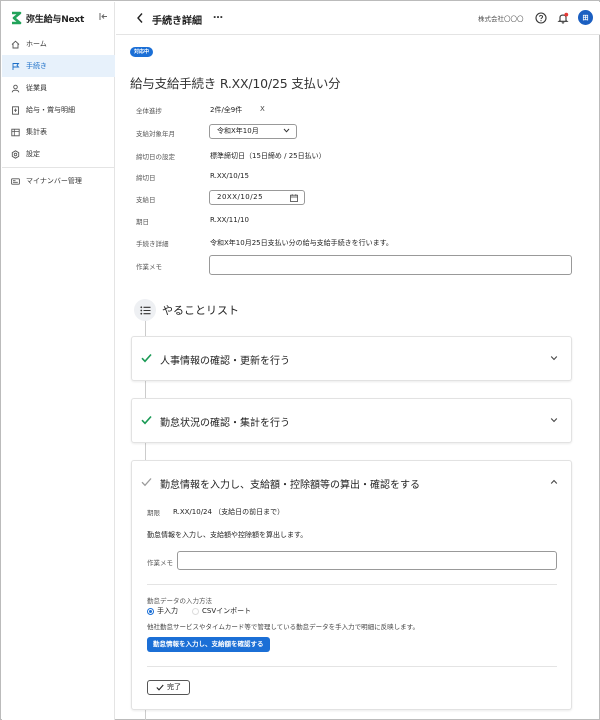  Describe the element at coordinates (554, 482) in the screenshot. I see `chevron-up-icon` at that location.